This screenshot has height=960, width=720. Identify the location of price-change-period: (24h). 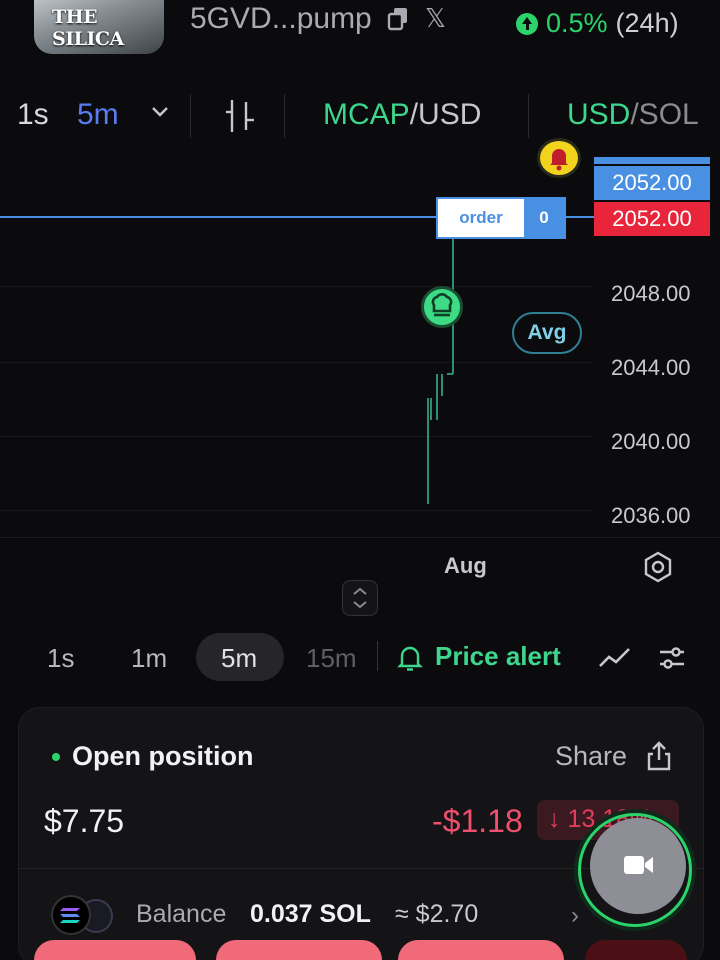
(647, 23).